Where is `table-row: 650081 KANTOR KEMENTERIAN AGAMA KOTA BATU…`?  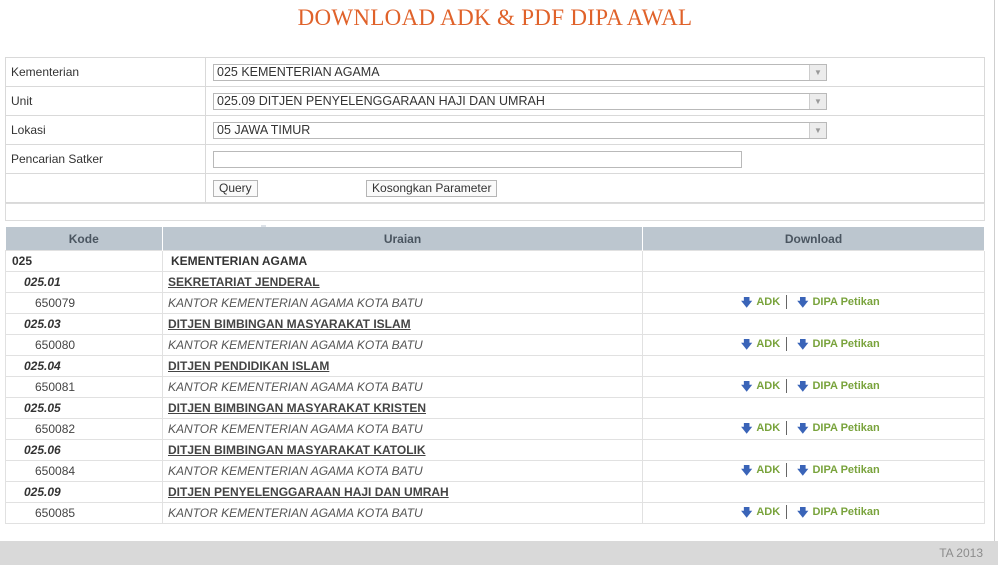 table-row: 650081 KANTOR KEMENTERIAN AGAMA KOTA BATU… is located at coordinates (495, 387).